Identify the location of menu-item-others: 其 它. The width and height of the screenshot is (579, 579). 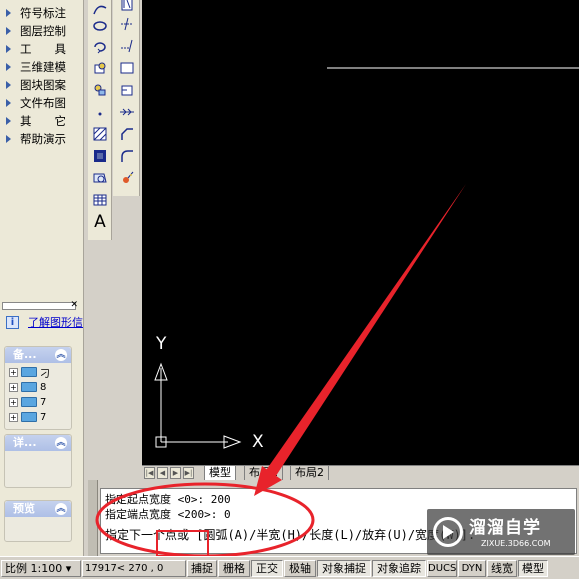
(42, 121).